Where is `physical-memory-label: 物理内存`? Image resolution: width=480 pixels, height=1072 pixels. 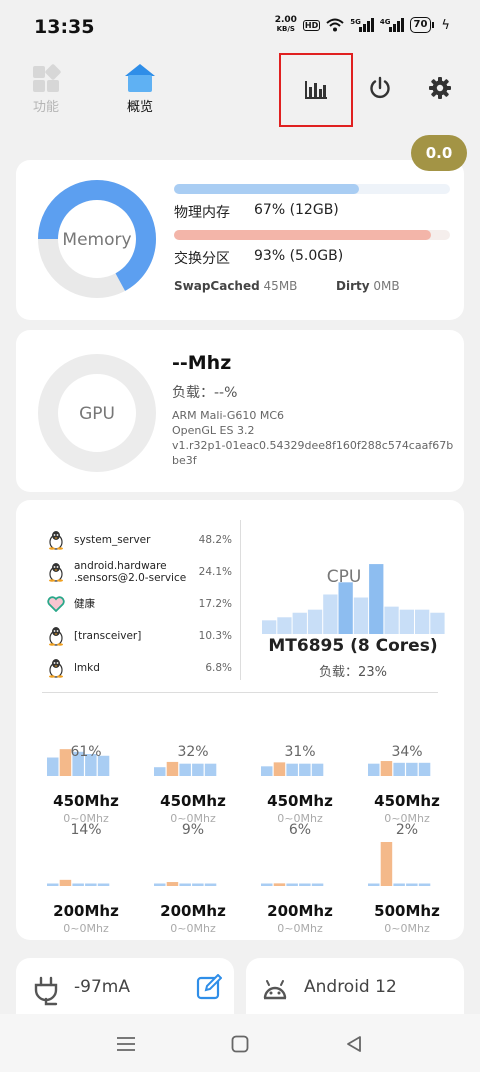 physical-memory-label: 物理内存 is located at coordinates (202, 213).